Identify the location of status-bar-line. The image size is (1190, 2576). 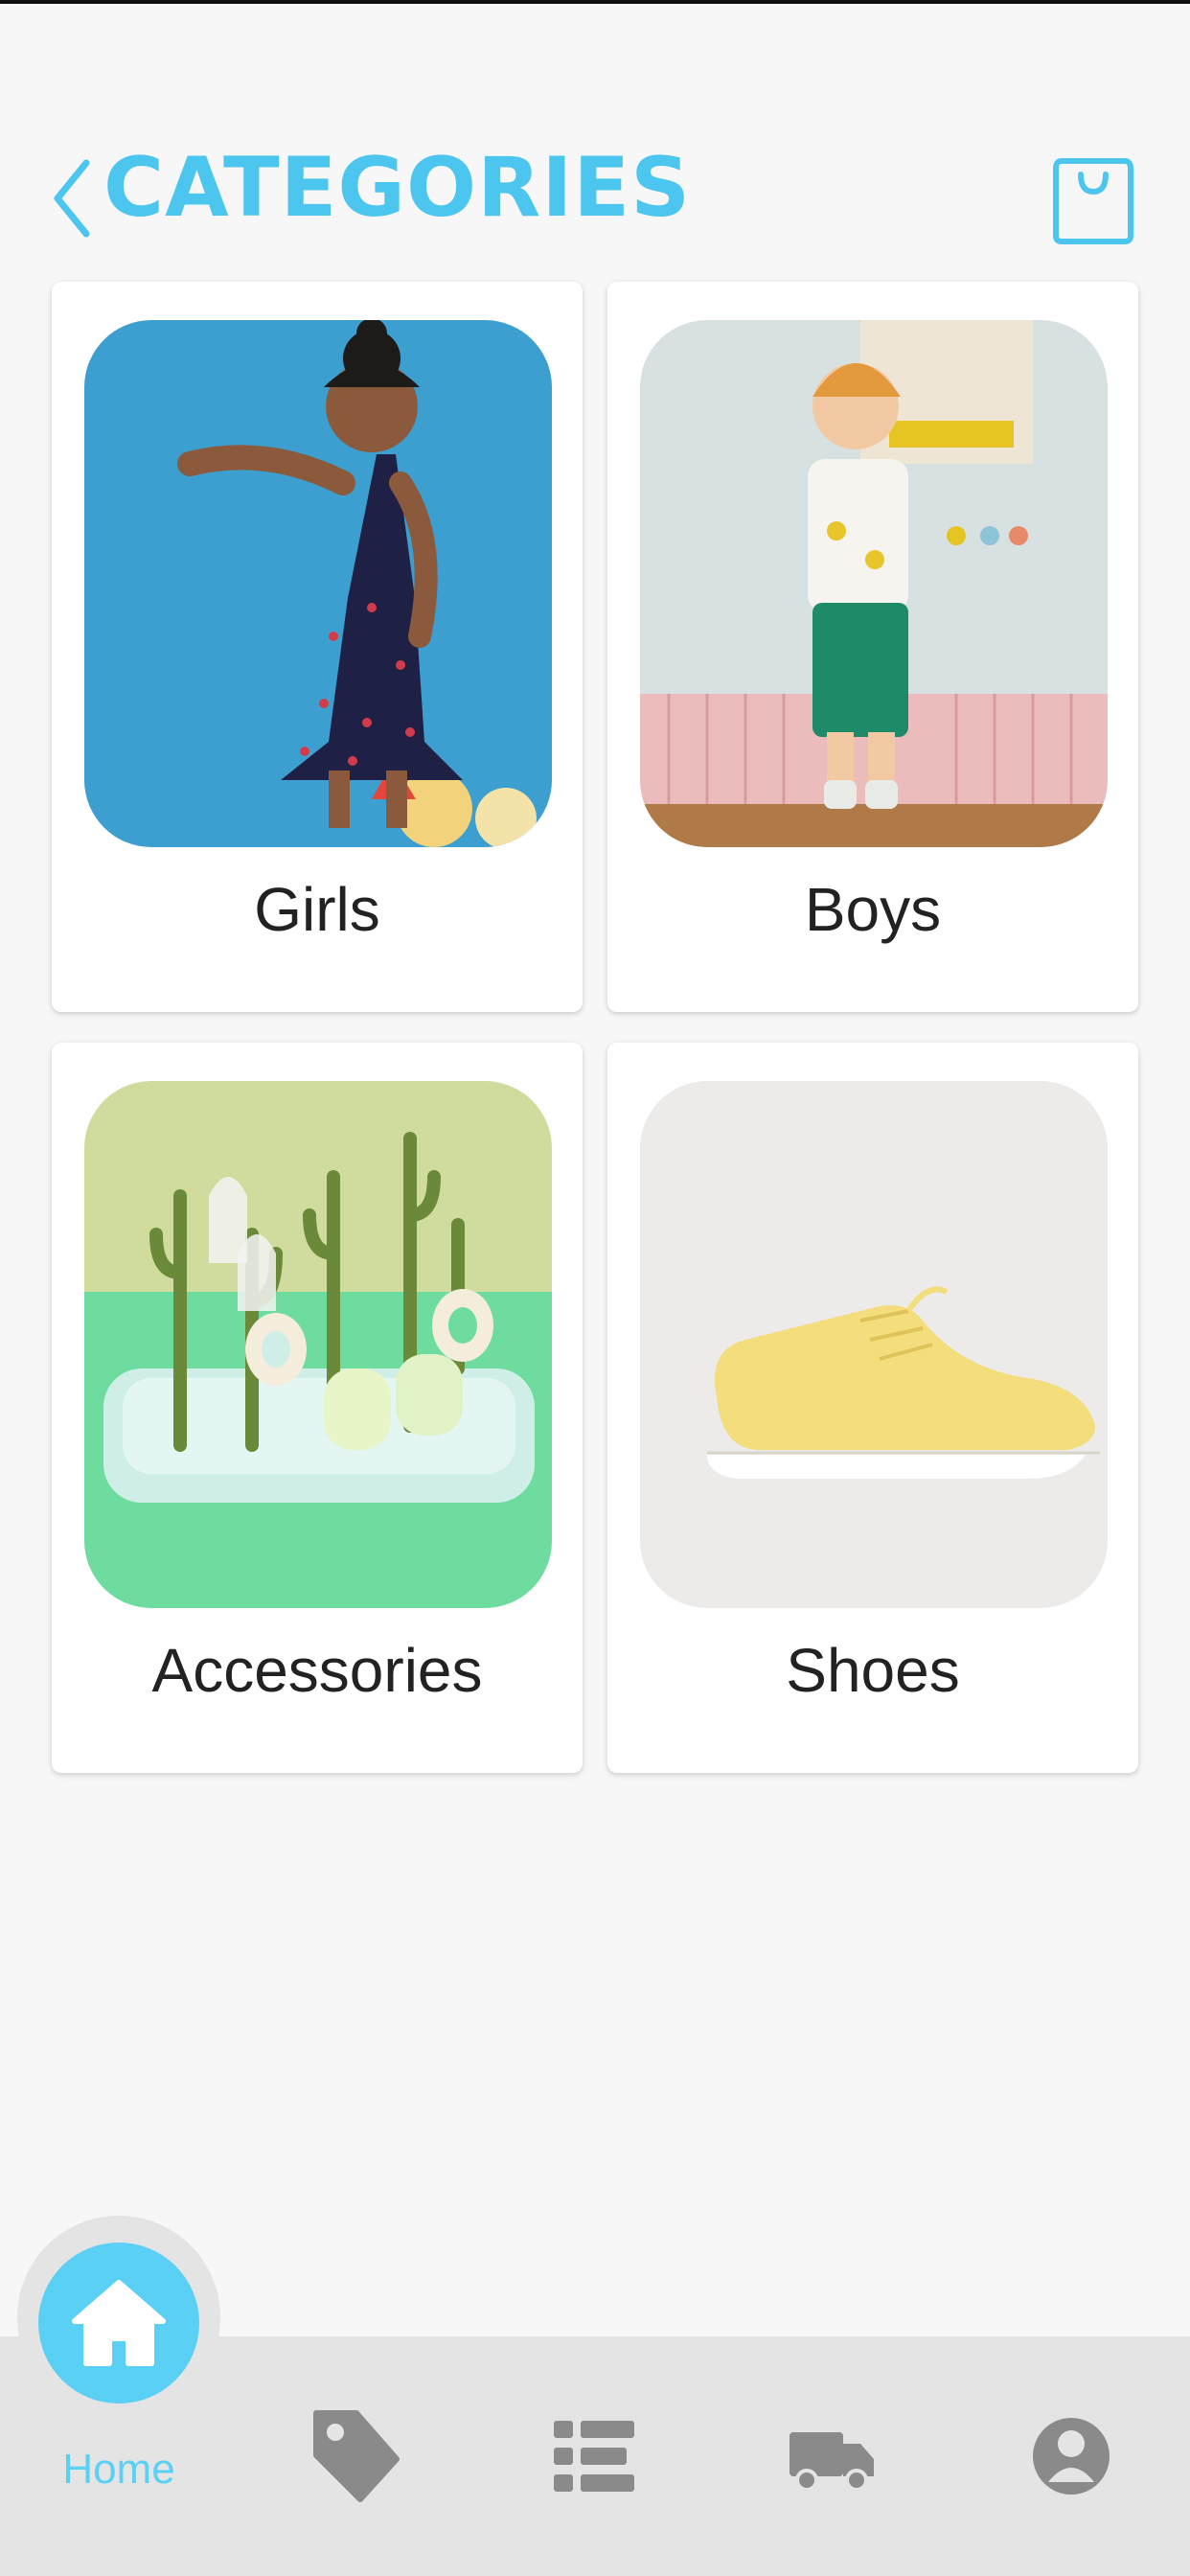
(595, 2).